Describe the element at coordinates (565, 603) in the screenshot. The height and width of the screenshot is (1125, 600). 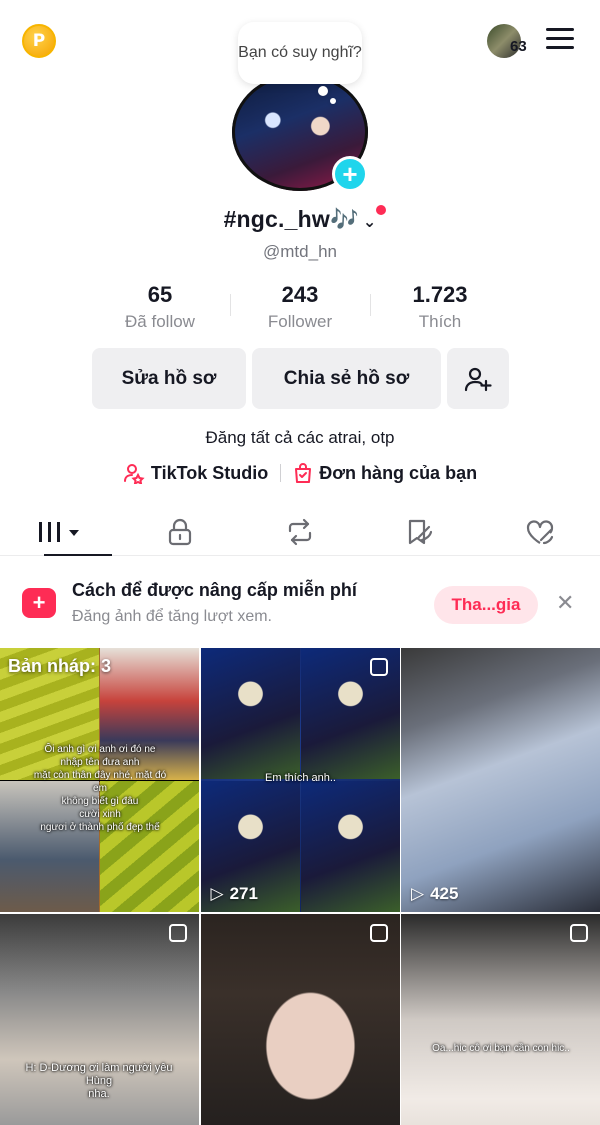
I see `close-icon: ✕` at that location.